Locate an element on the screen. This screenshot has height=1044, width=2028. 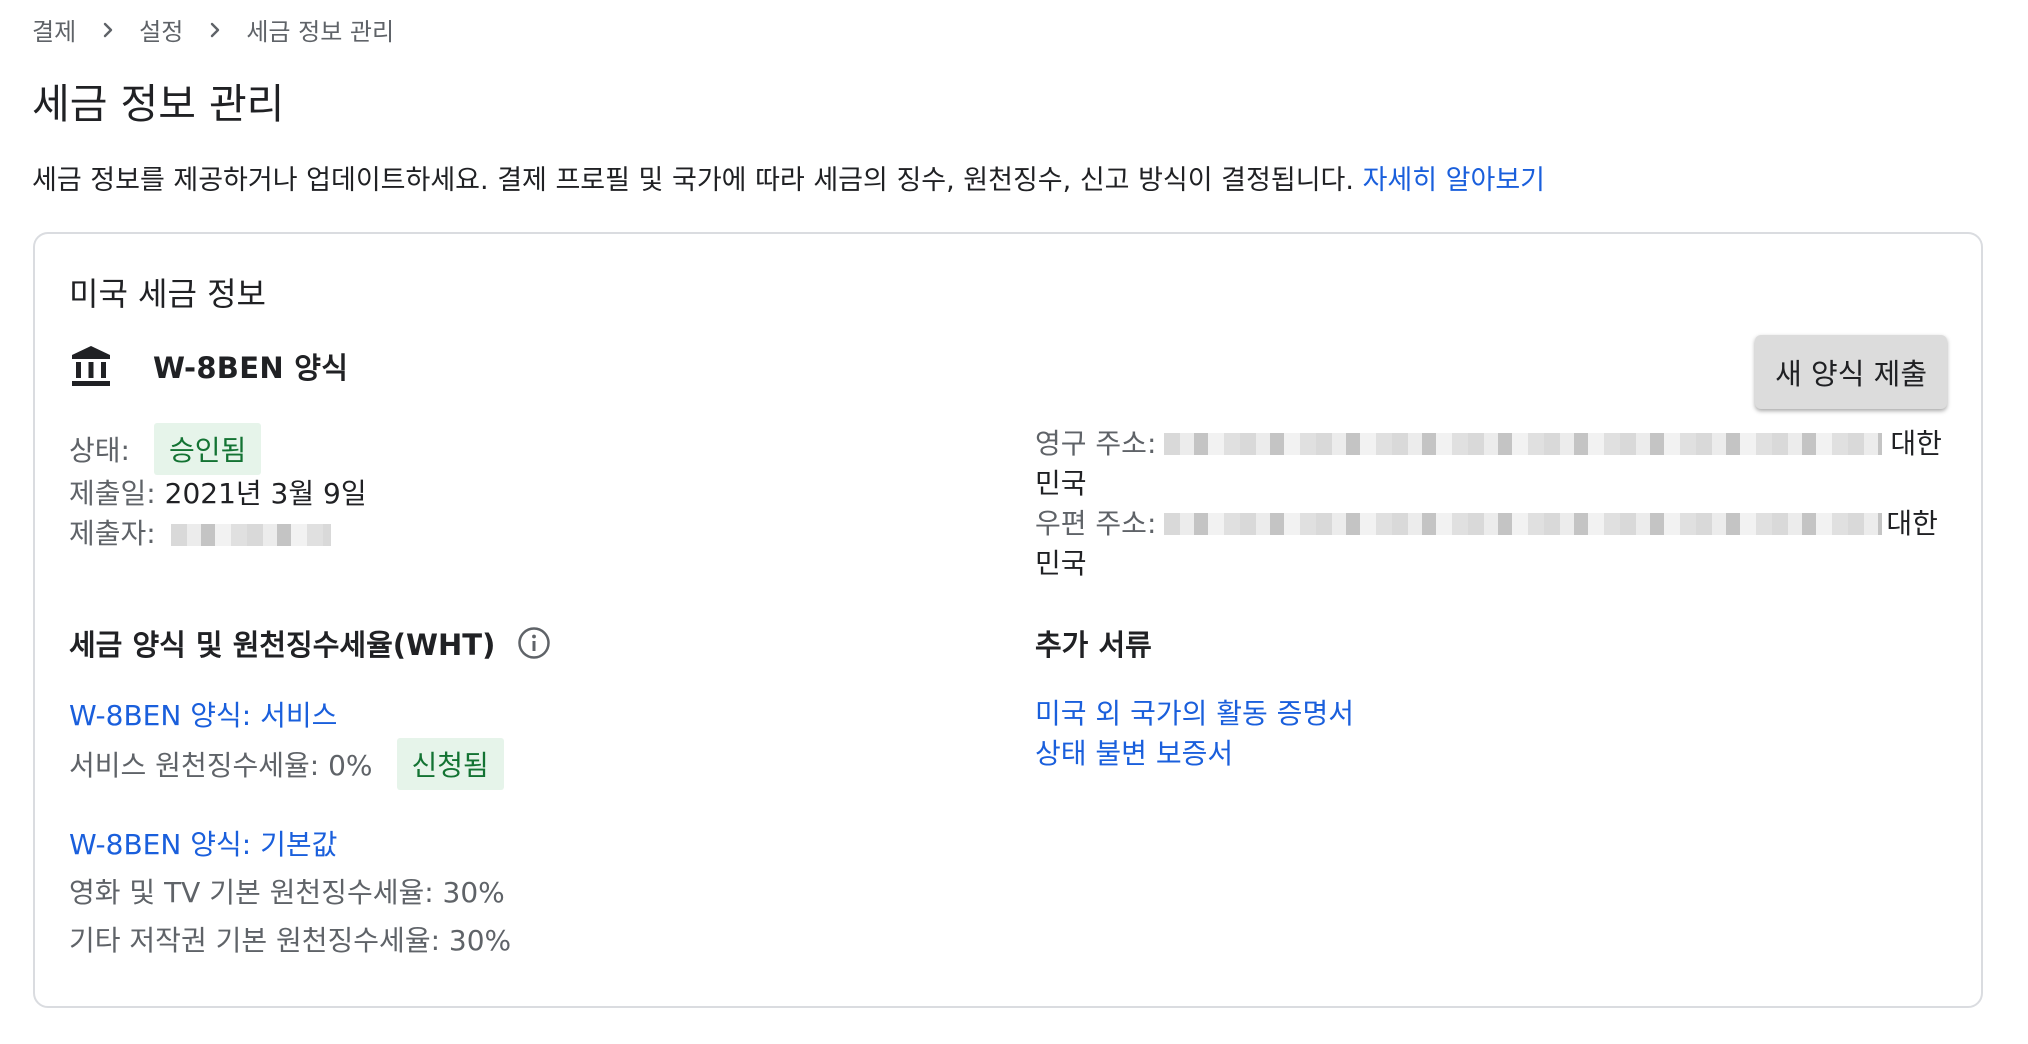
submit-new-form-button: 새 양식 제출 is located at coordinates (1851, 372).